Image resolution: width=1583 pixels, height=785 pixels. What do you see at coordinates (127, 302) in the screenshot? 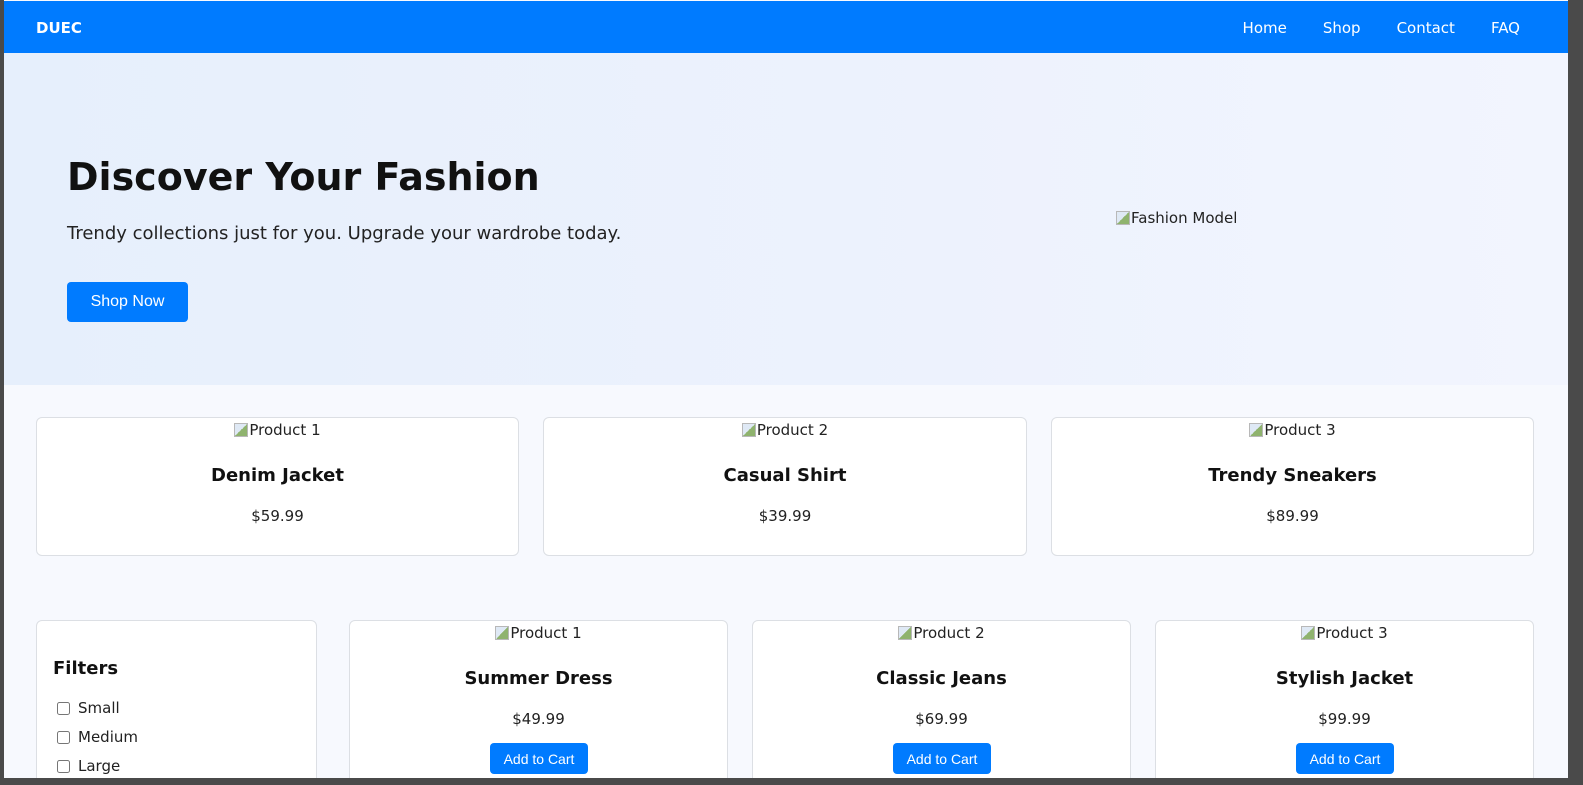
I see `shop-now-button: Shop Now` at bounding box center [127, 302].